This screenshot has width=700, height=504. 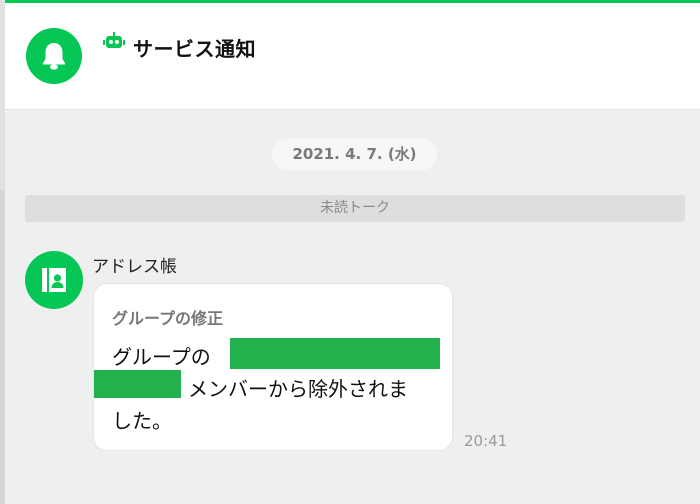 What do you see at coordinates (168, 318) in the screenshot?
I see `message-title: グループの修正` at bounding box center [168, 318].